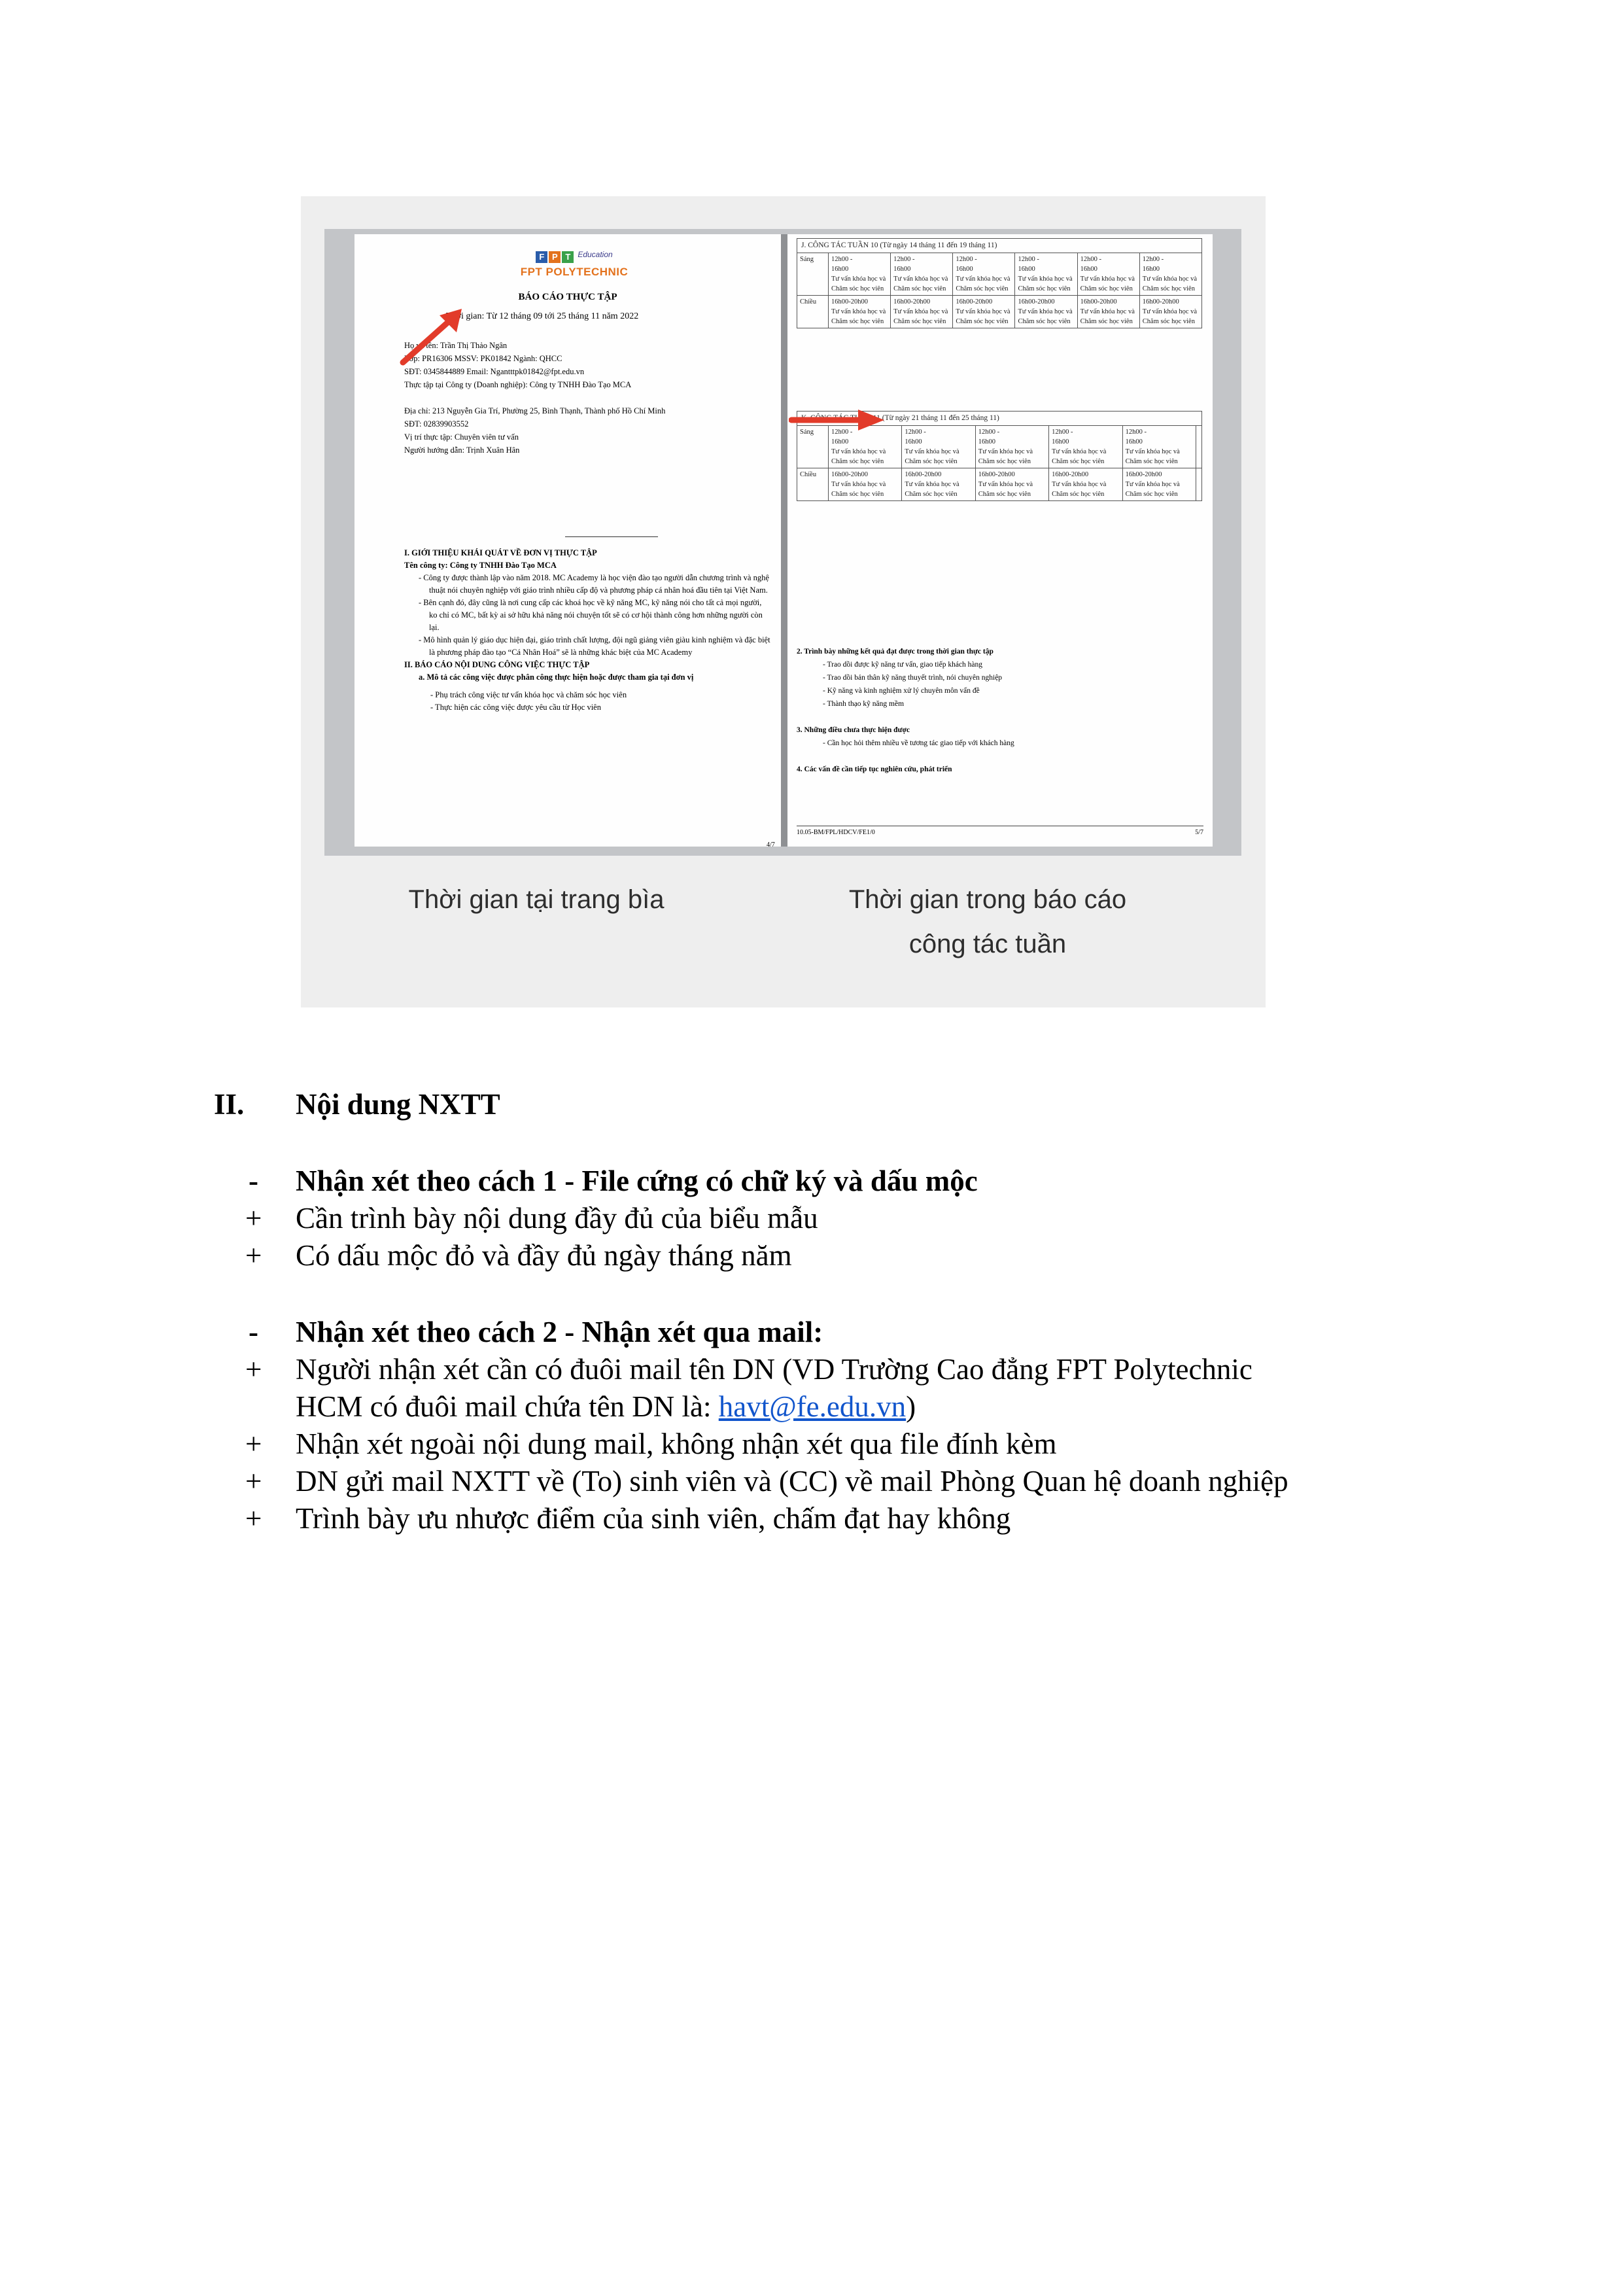 The height and width of the screenshot is (2295, 1624). What do you see at coordinates (574, 272) in the screenshot?
I see `logo-brand-text: FPT POLYTECHNIC` at bounding box center [574, 272].